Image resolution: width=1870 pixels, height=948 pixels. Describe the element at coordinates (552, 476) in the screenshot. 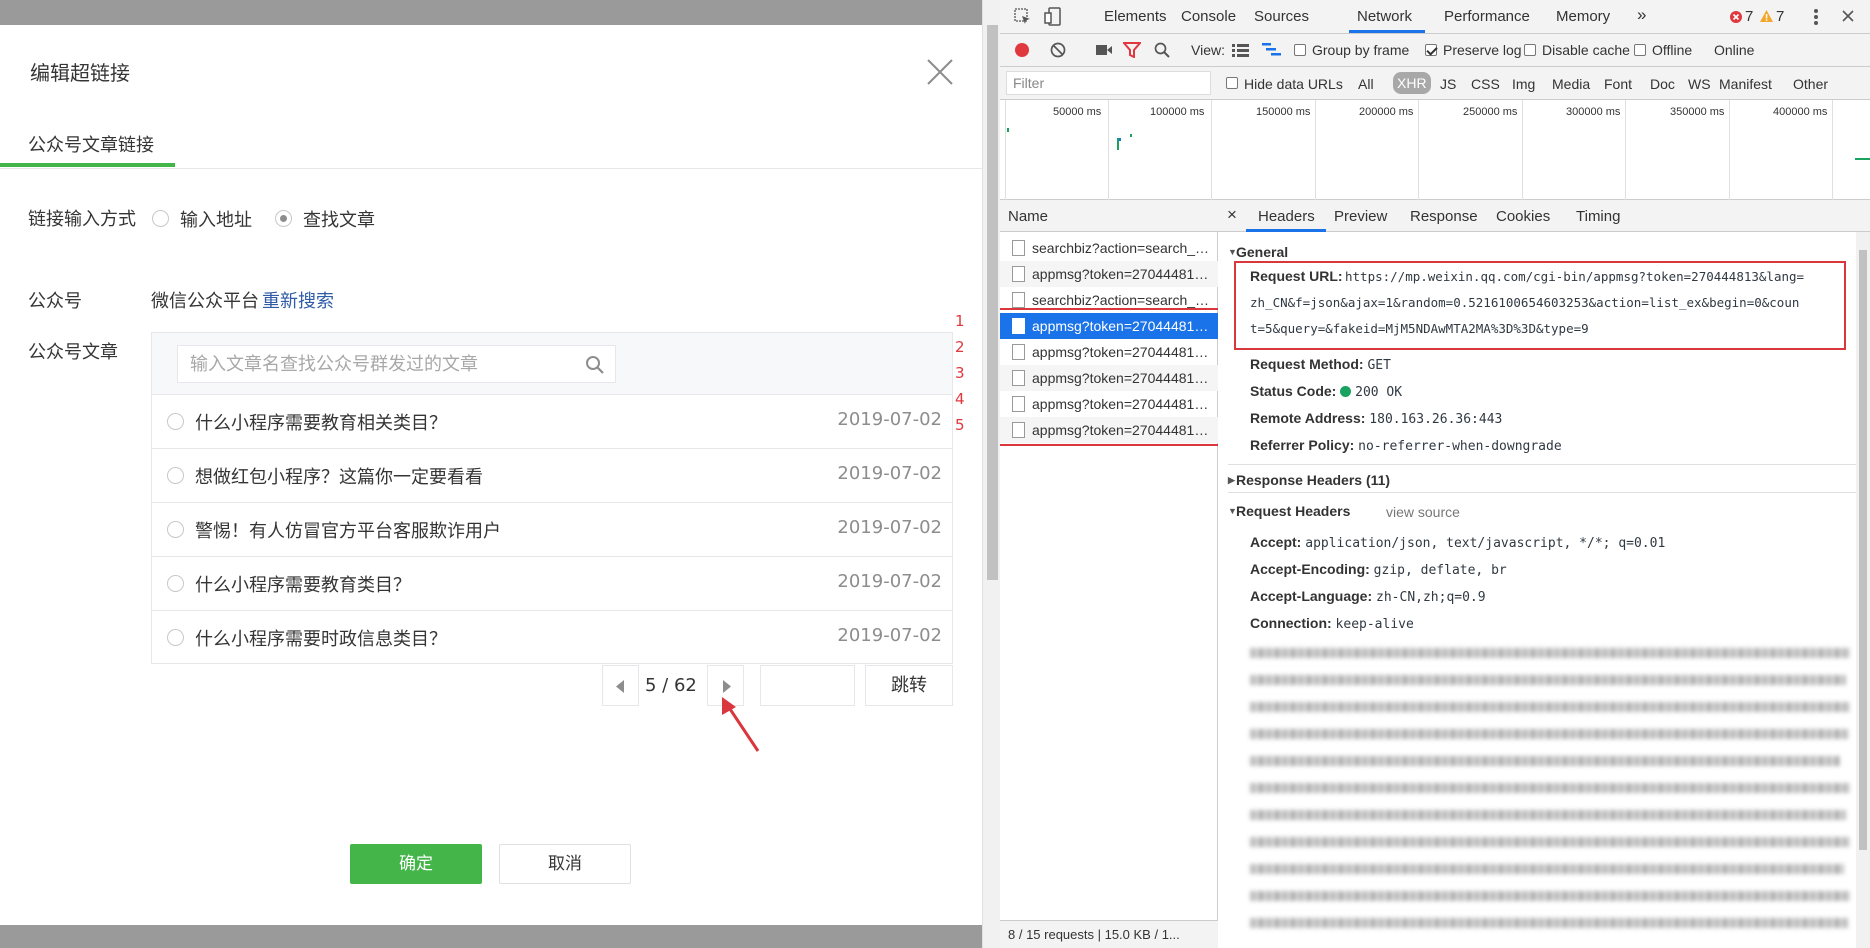

I see `article-row: 想做红包小程序？这篇你一定要看看 2019-07-02` at that location.